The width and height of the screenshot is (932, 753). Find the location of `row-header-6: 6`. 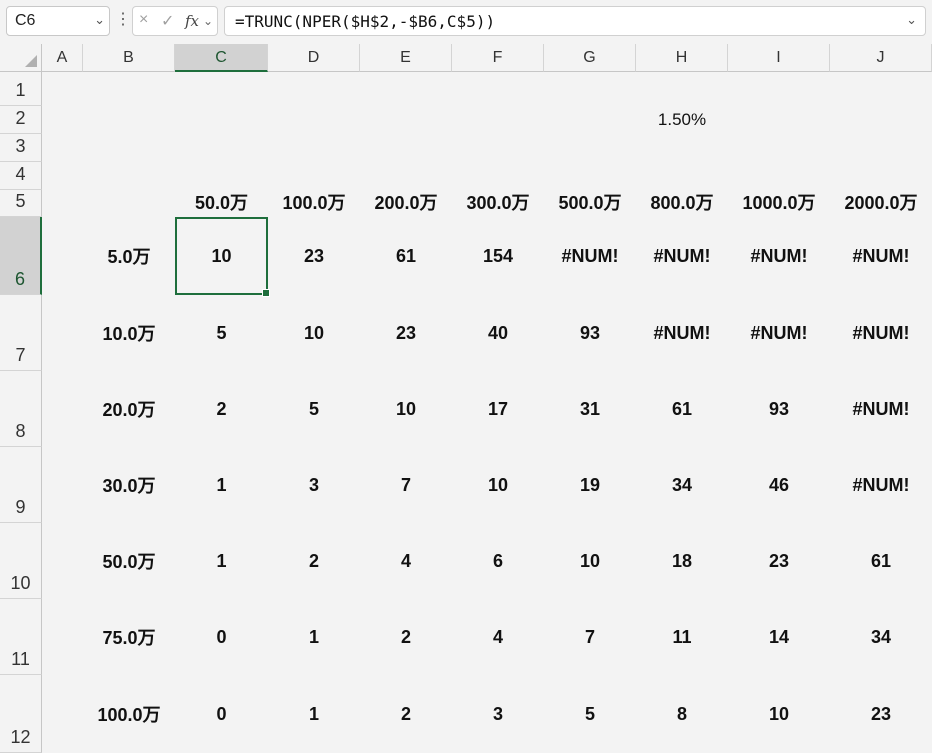

row-header-6: 6 is located at coordinates (21, 256).